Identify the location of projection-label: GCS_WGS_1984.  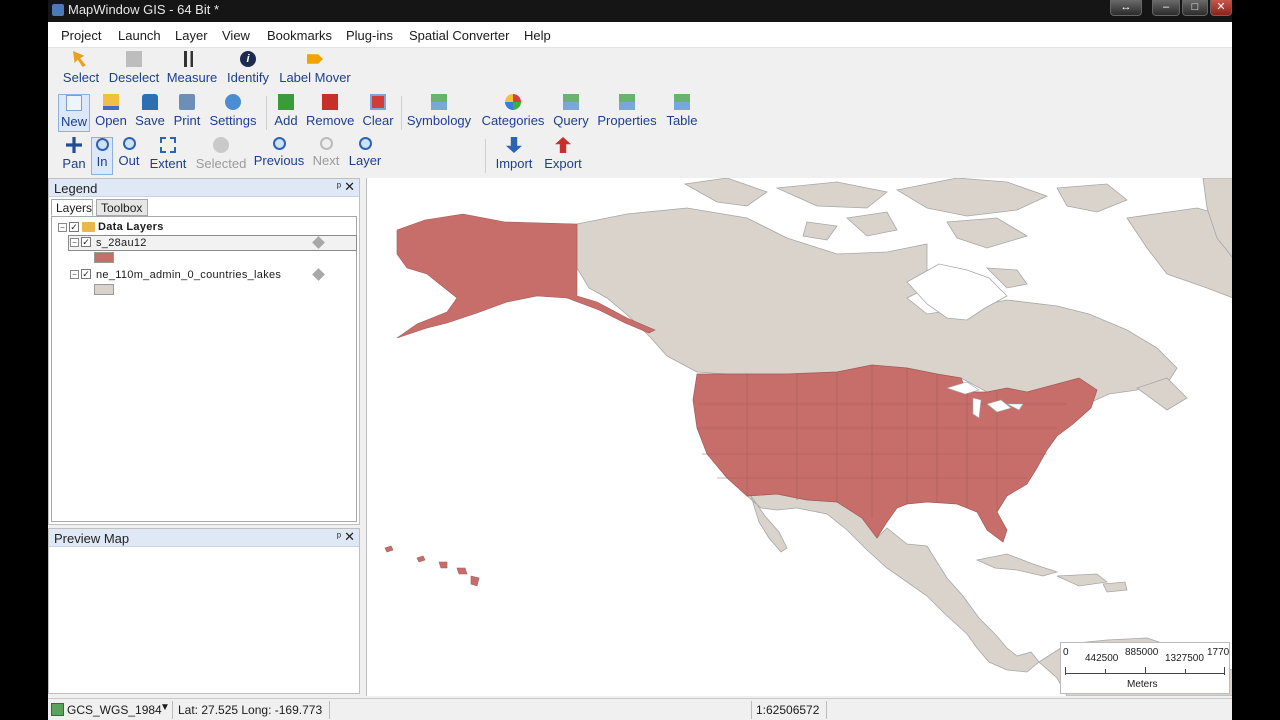
(114, 710).